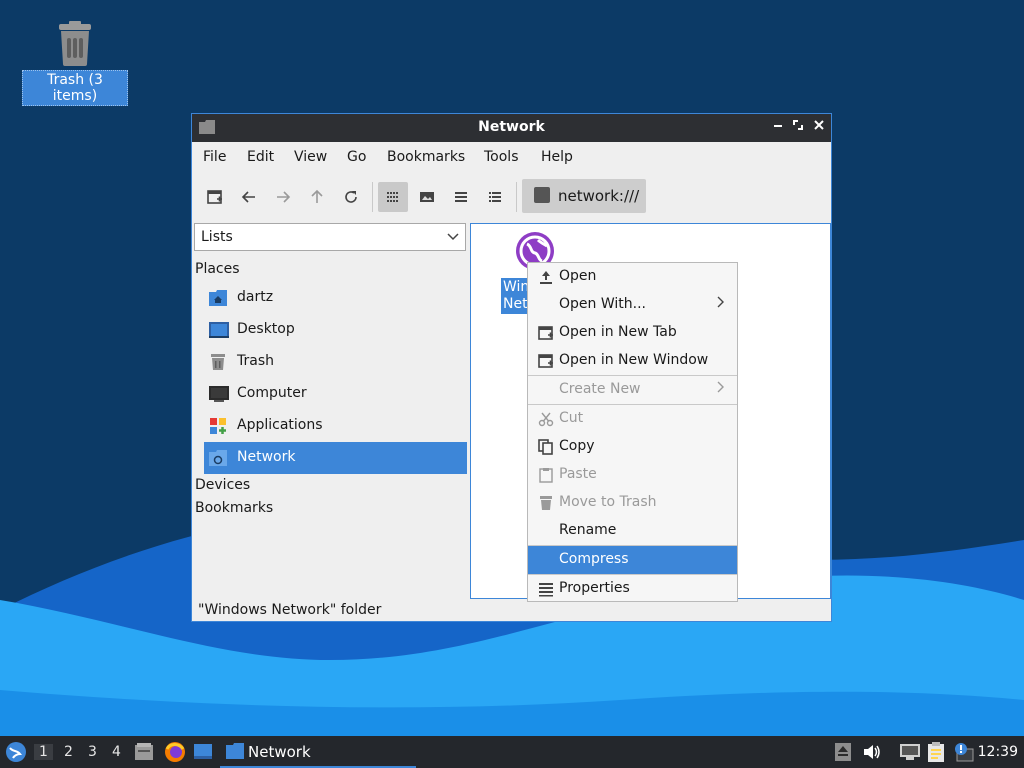 Image resolution: width=1024 pixels, height=768 pixels. I want to click on menu-item-create-new: Create New, so click(632, 390).